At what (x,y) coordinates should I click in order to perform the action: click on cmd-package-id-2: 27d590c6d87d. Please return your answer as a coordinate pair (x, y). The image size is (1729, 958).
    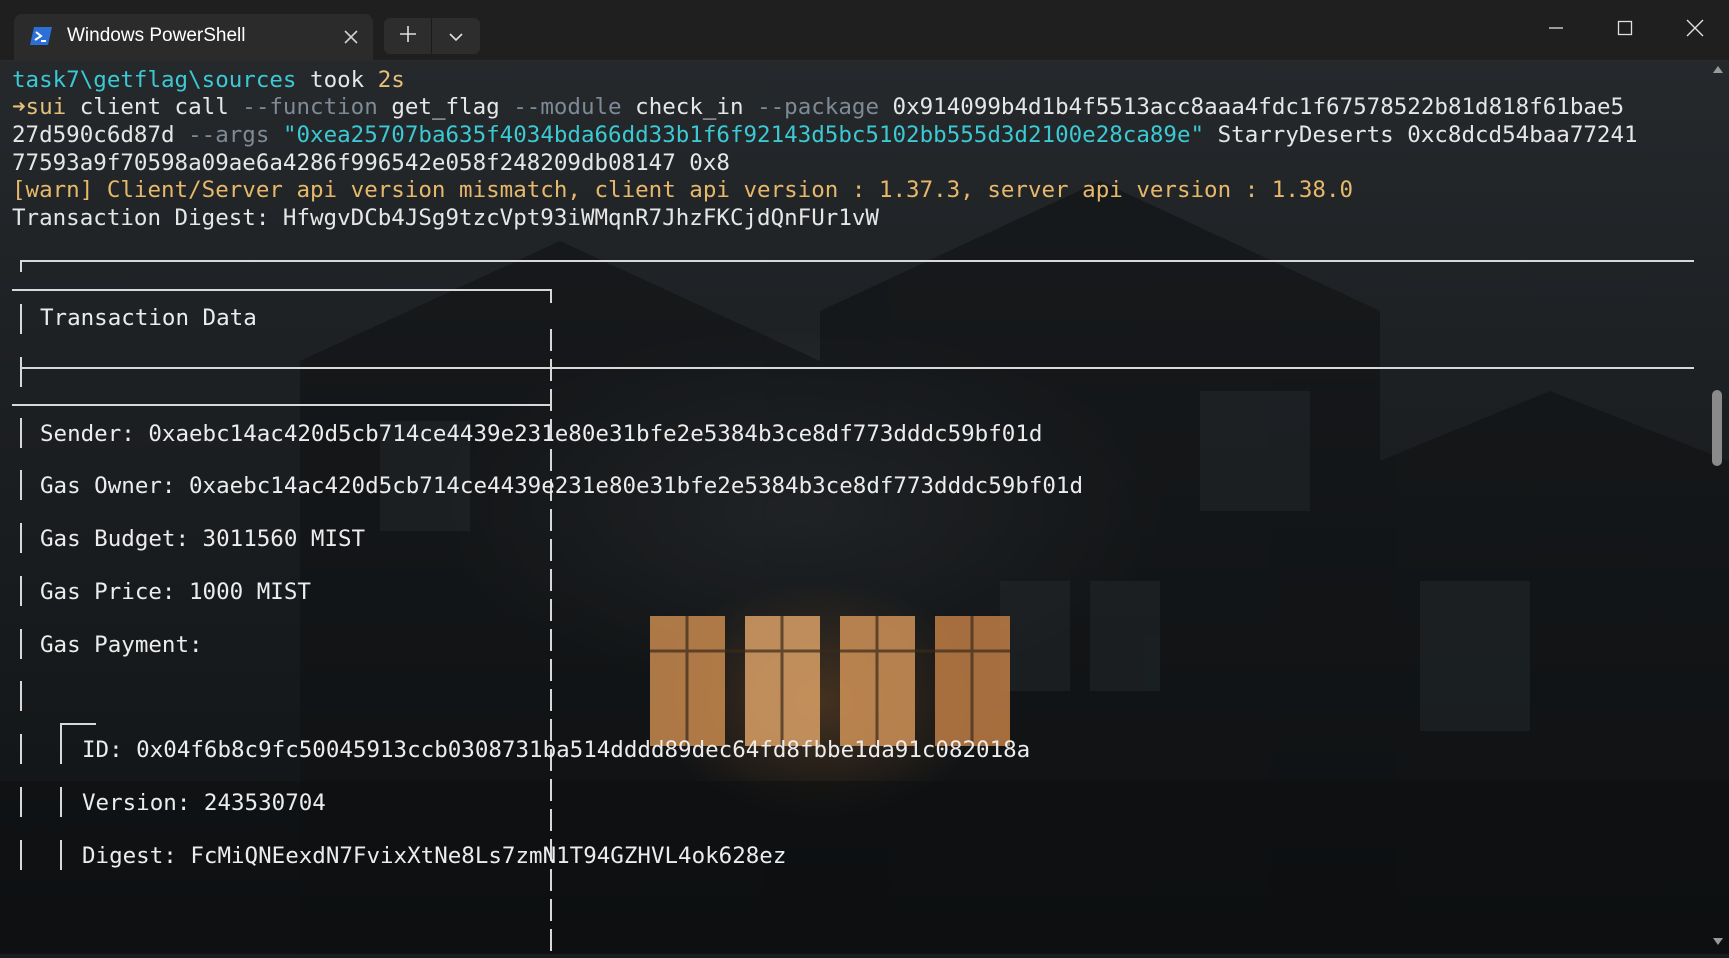
    Looking at the image, I should click on (93, 135).